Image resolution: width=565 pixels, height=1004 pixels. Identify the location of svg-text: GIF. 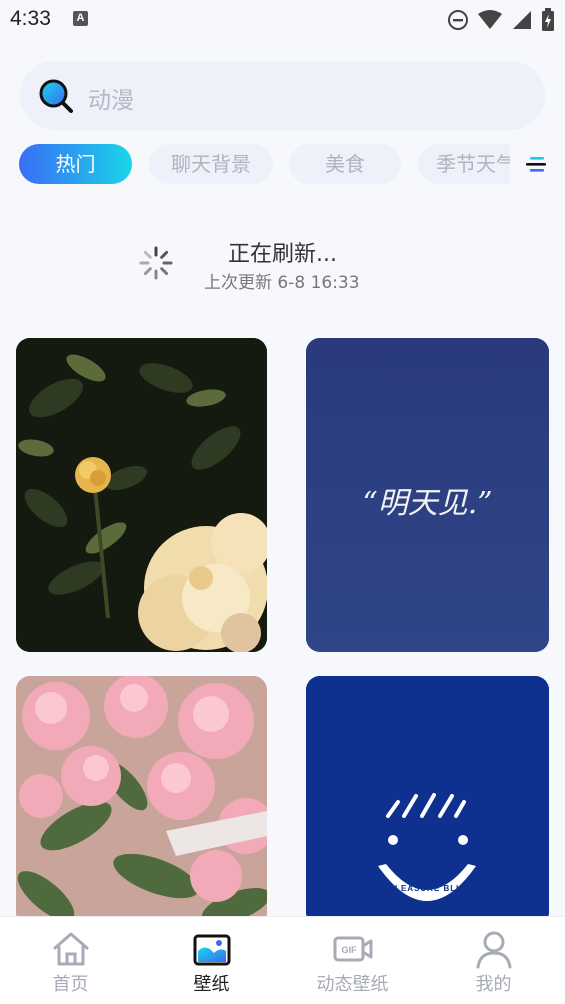
(349, 950).